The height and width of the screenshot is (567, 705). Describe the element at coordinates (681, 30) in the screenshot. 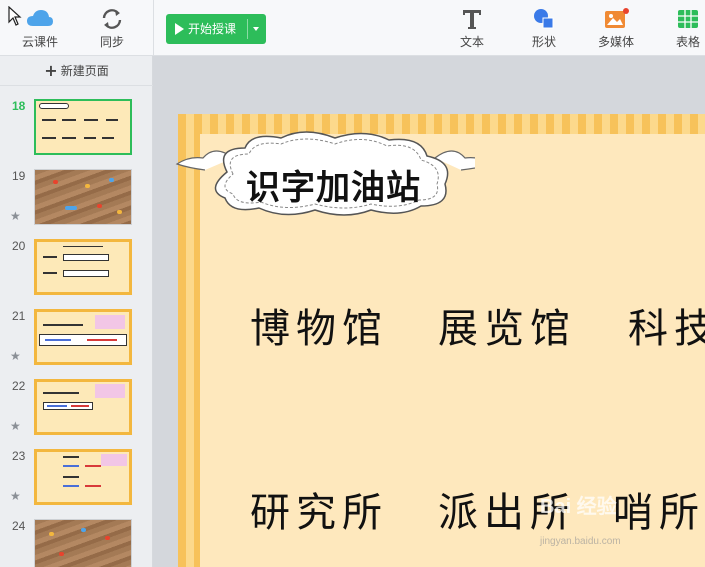

I see `insert-table-button: 表格` at that location.